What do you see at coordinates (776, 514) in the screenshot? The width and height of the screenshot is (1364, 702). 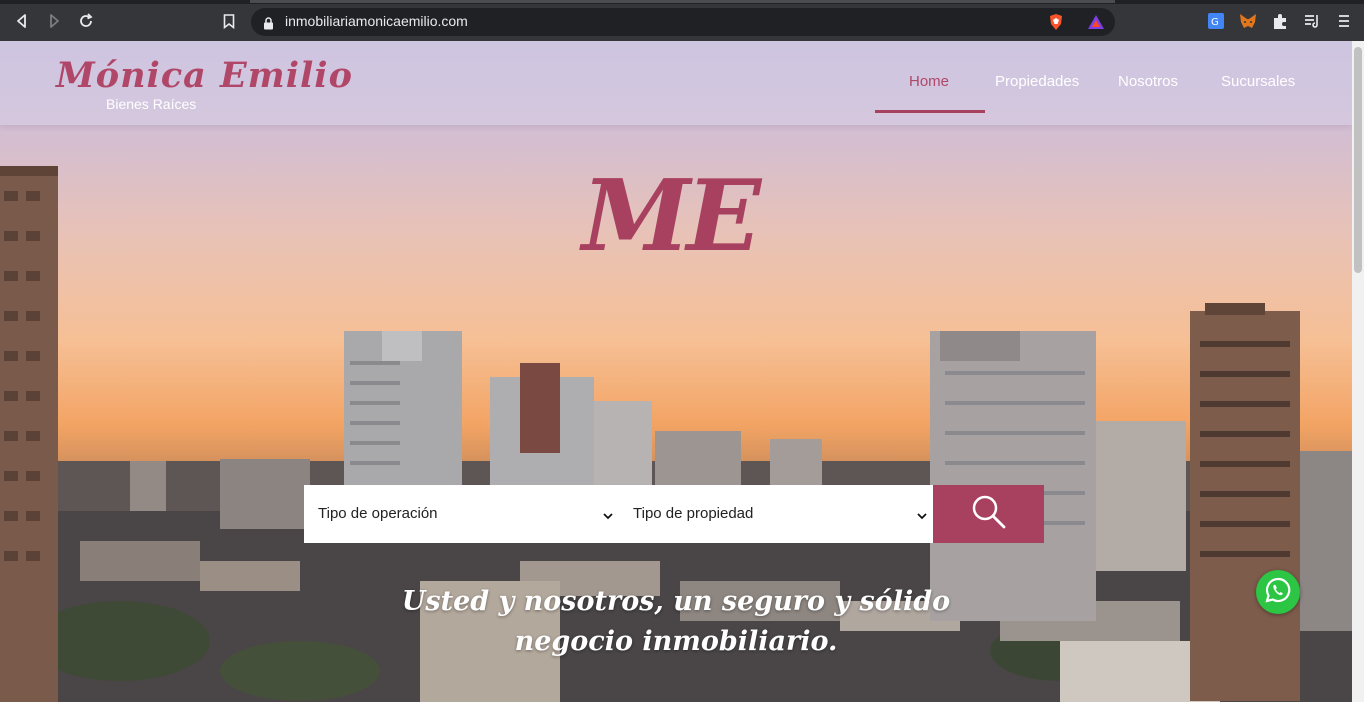 I see `property-type-select: Tipo de propiedad` at bounding box center [776, 514].